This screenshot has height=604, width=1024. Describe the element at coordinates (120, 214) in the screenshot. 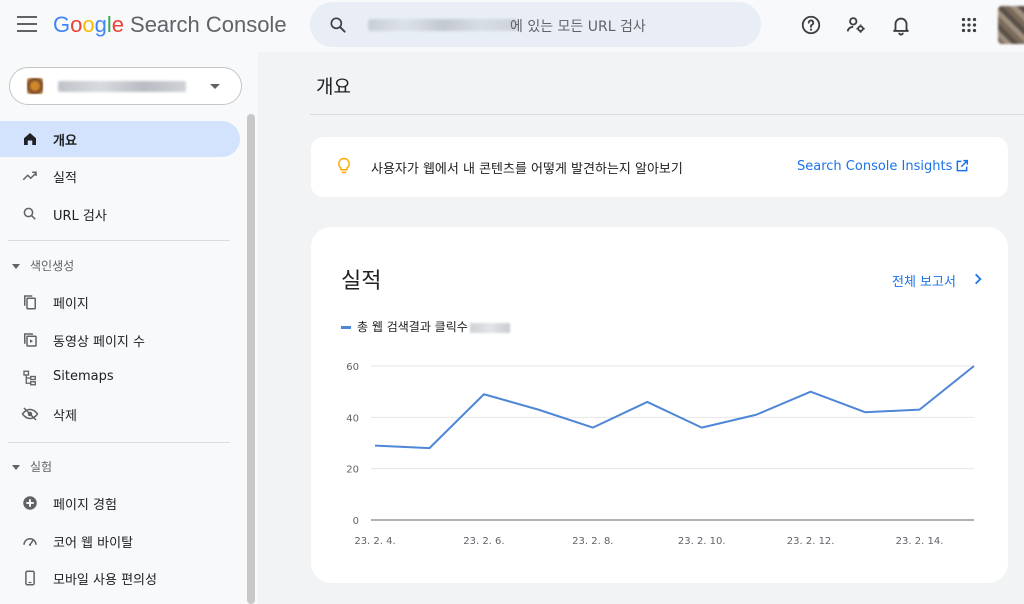

I see `sidebar-item-url-inspection: URL 검사` at that location.